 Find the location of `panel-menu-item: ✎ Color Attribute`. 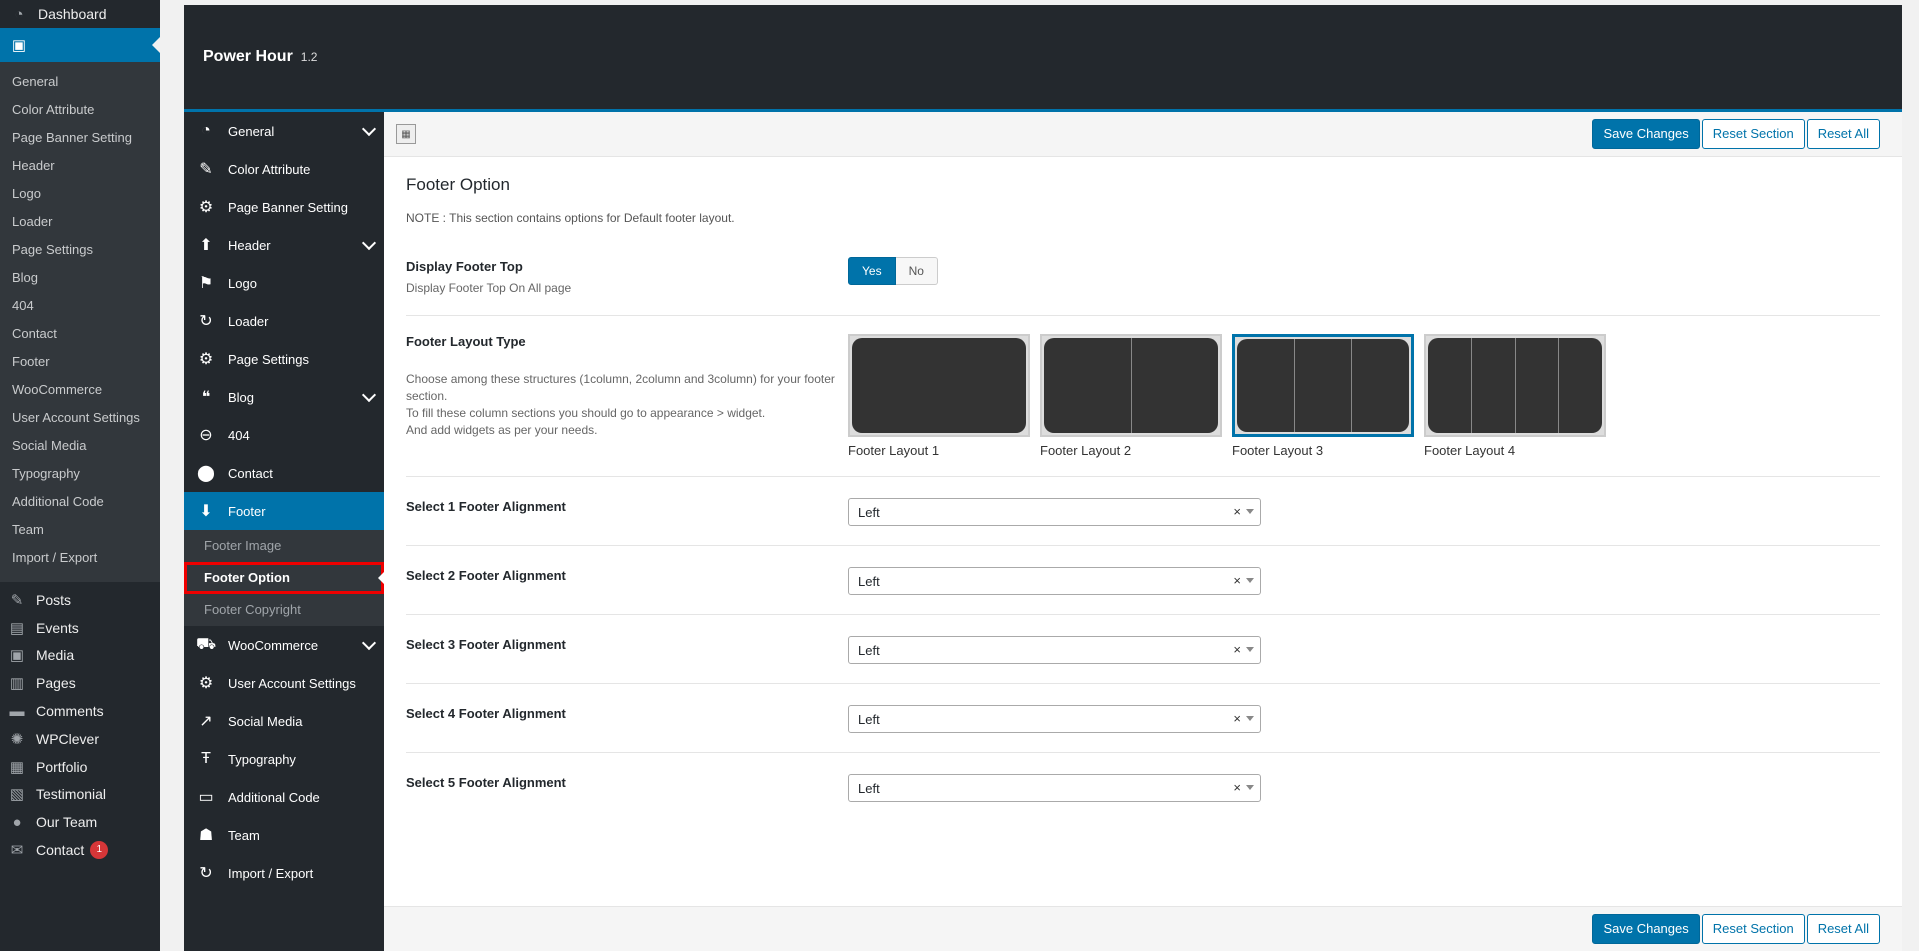

panel-menu-item: ✎ Color Attribute is located at coordinates (284, 169).